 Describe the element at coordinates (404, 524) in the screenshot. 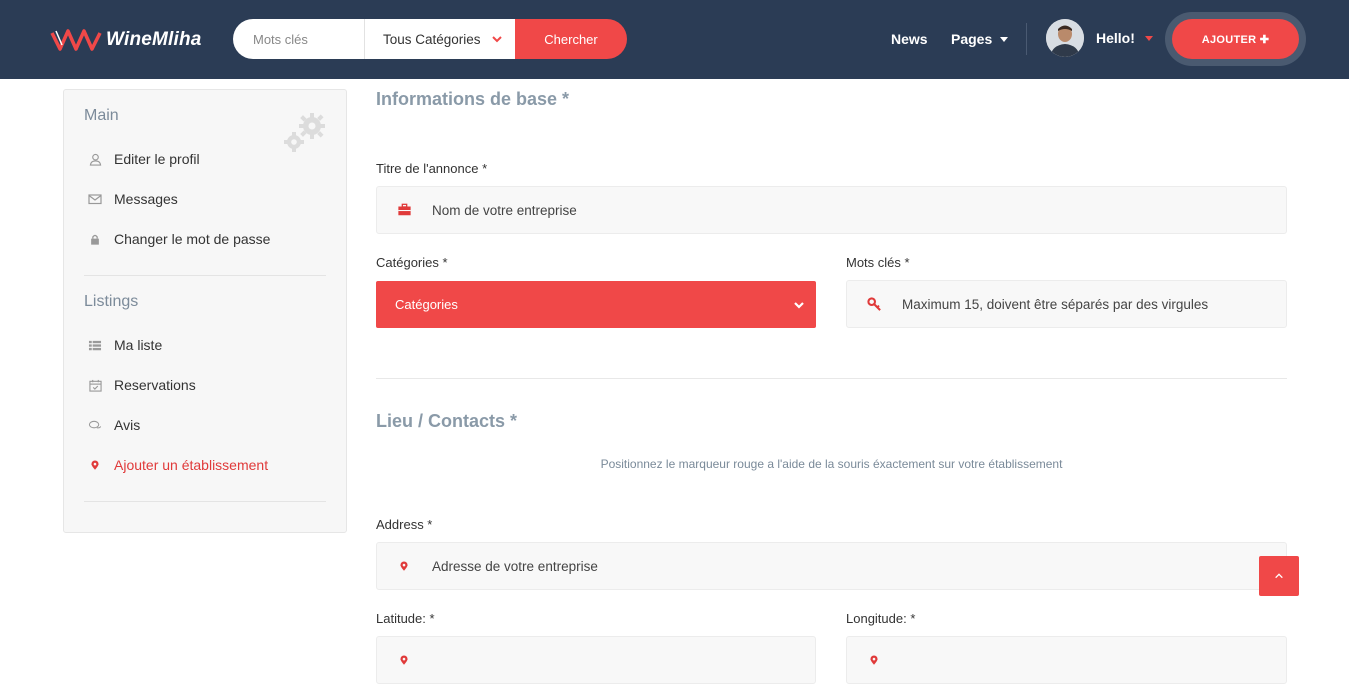

I see `address-label: Address *` at that location.